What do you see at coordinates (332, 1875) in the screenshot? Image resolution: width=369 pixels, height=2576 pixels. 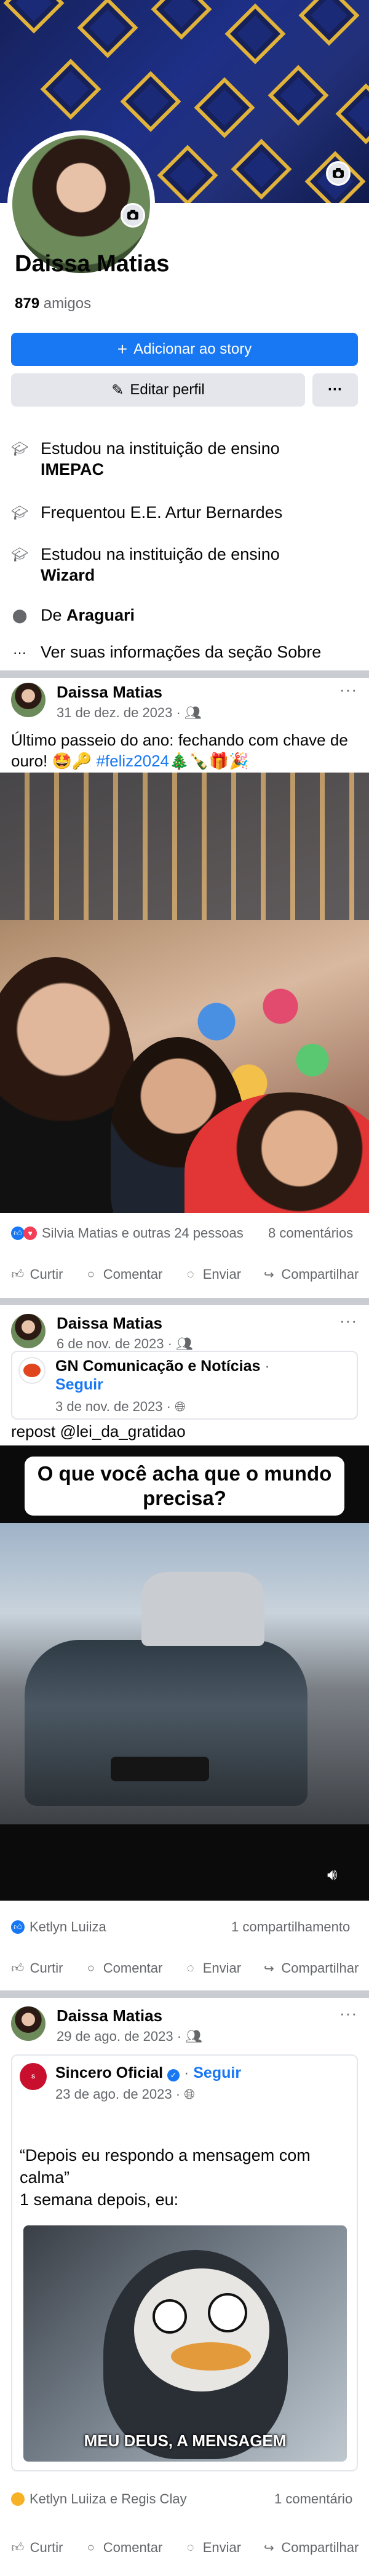 I see `video-volume-icon: 🔊︎` at bounding box center [332, 1875].